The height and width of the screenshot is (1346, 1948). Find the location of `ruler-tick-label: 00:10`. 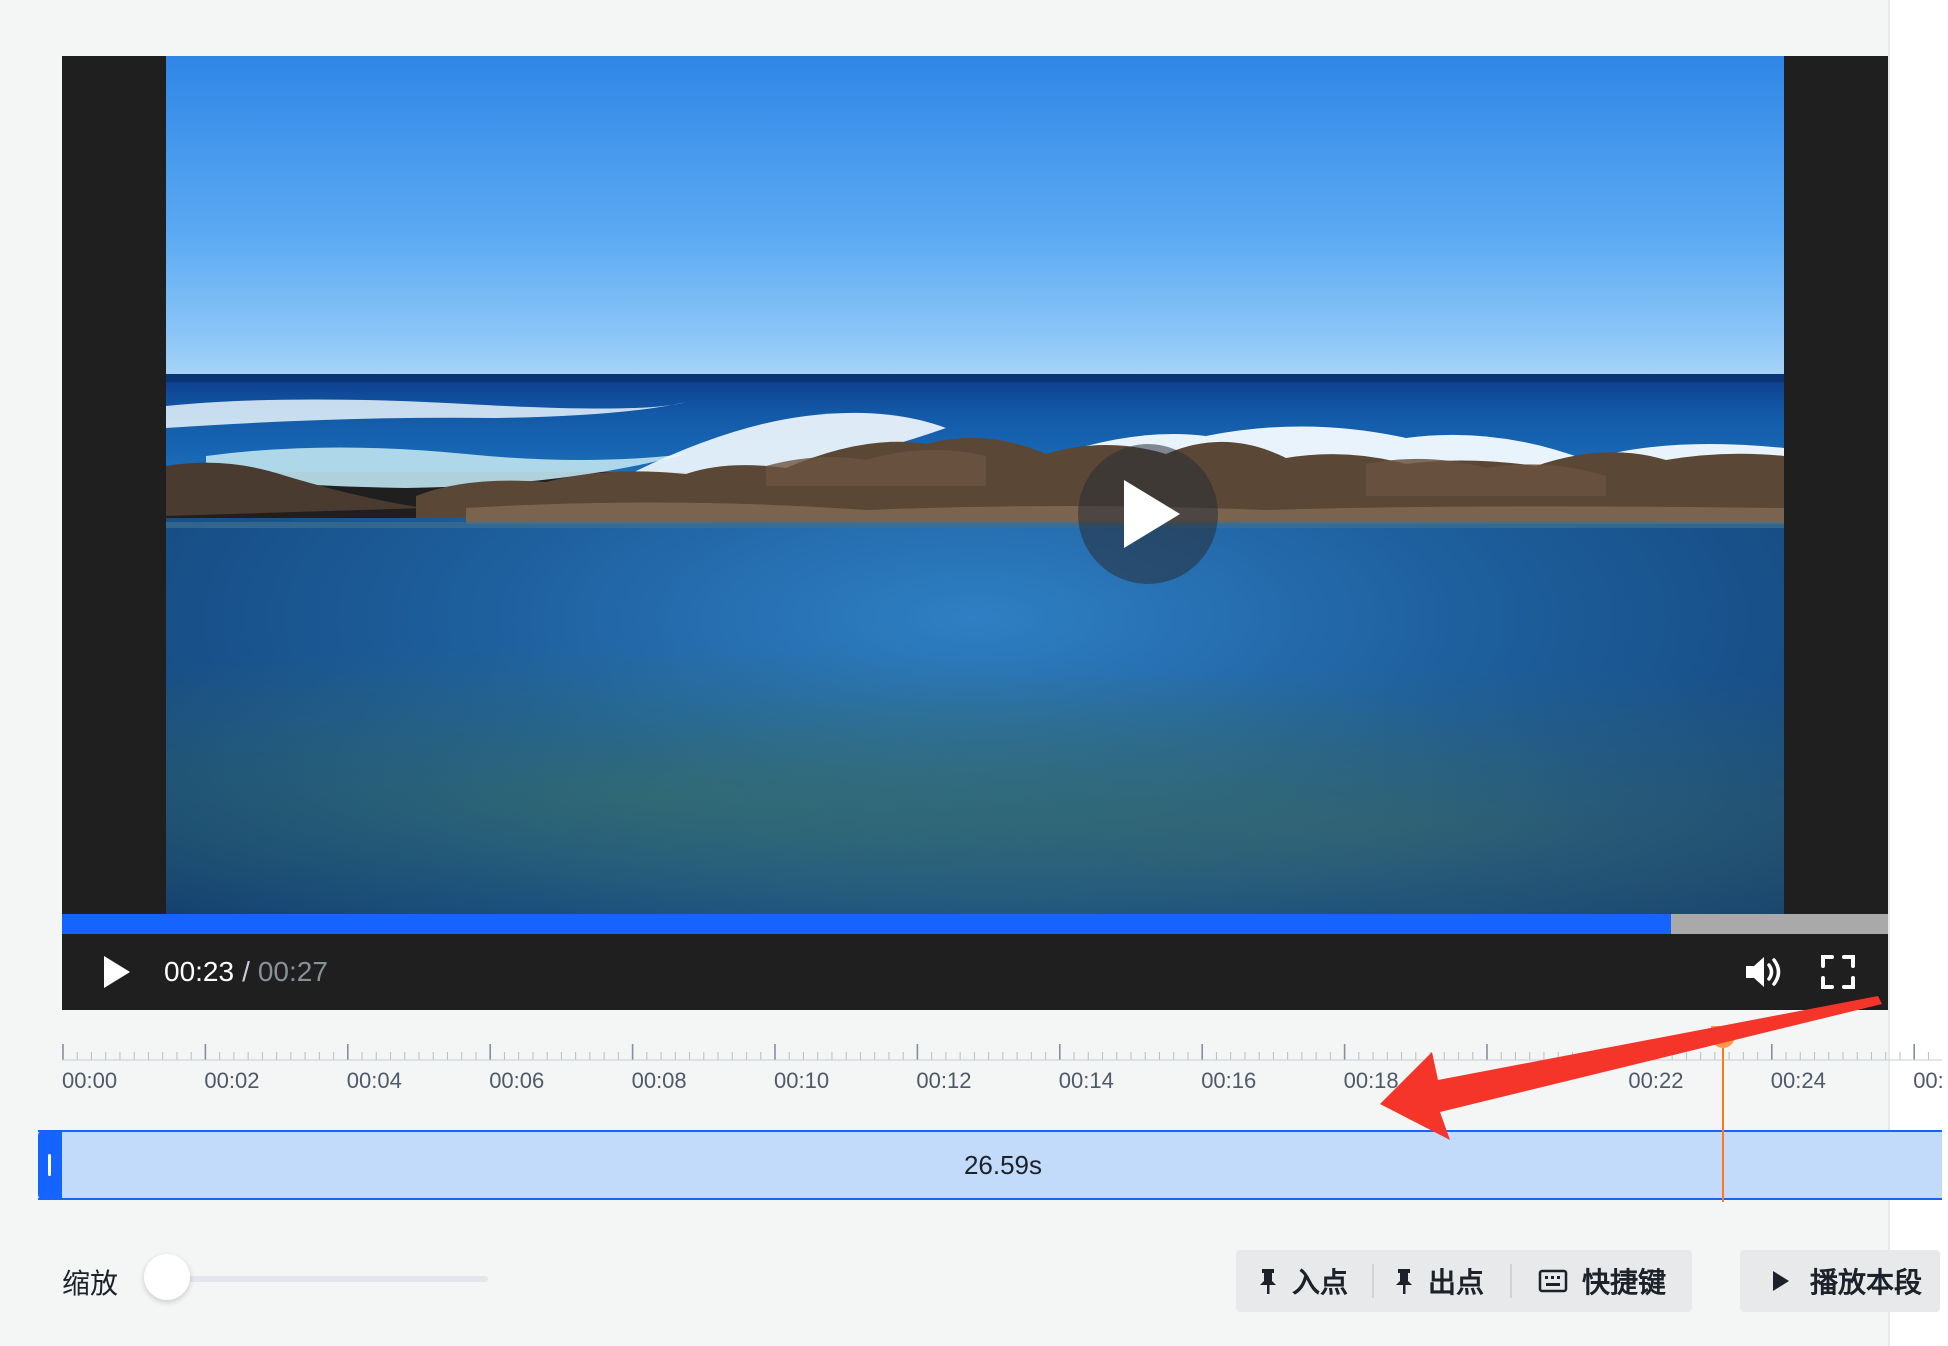

ruler-tick-label: 00:10 is located at coordinates (802, 1080).